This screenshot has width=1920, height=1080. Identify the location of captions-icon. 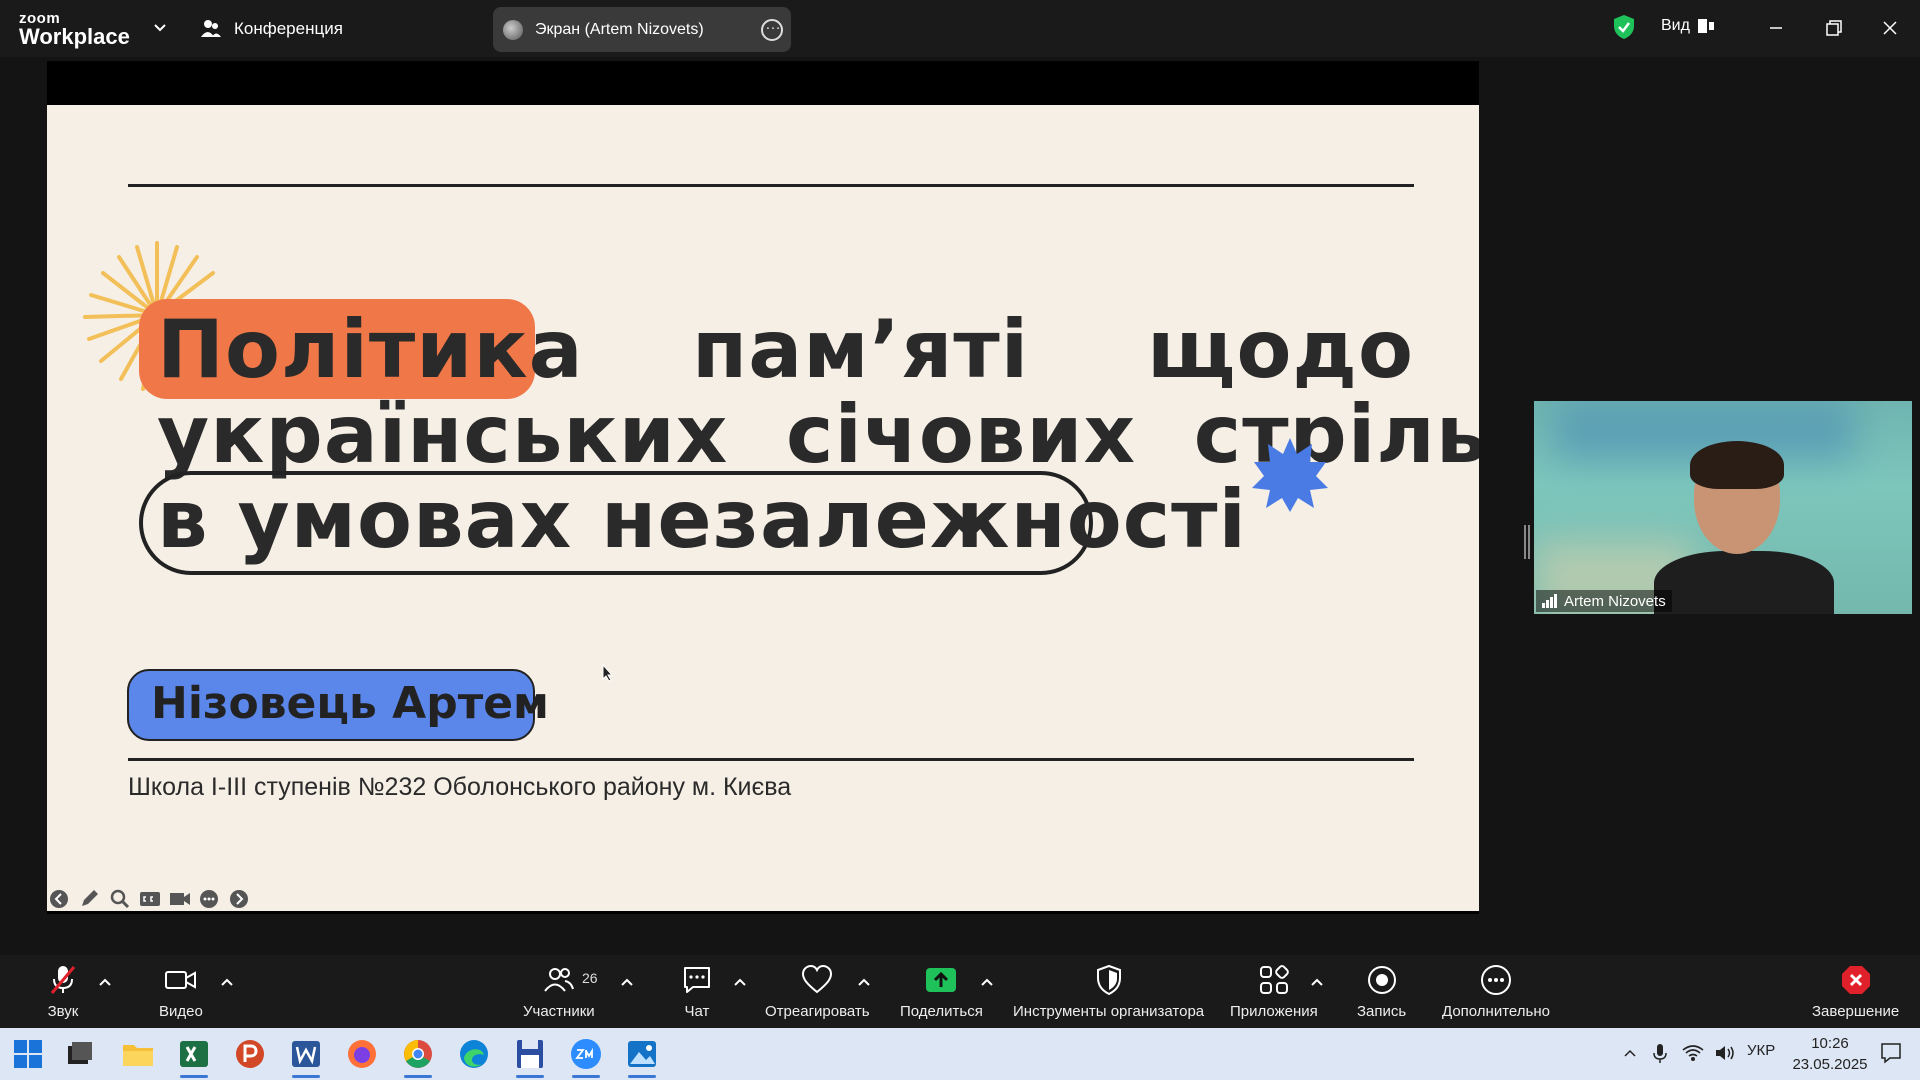
(150, 899).